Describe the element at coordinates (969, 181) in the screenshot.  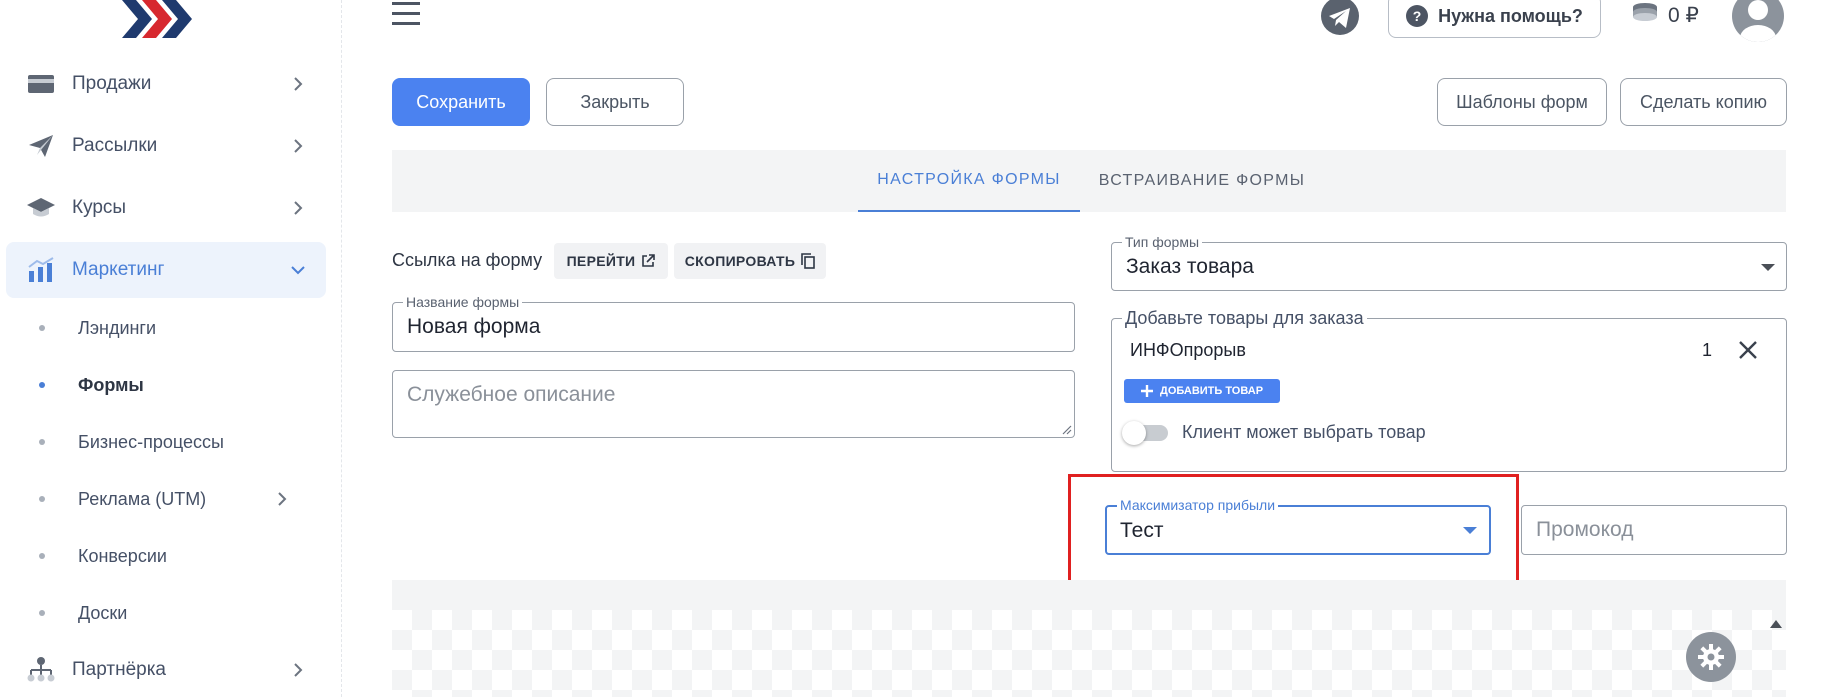
I see `tab-form-settings: НАСТРОЙКА ФОРМЫ` at that location.